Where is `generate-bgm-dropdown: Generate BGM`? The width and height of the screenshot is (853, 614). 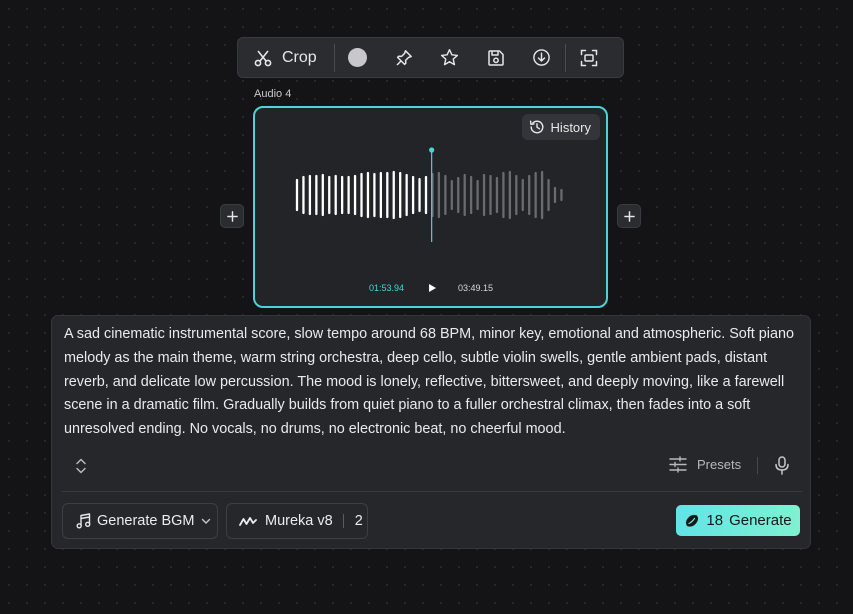
generate-bgm-dropdown: Generate BGM is located at coordinates (140, 521).